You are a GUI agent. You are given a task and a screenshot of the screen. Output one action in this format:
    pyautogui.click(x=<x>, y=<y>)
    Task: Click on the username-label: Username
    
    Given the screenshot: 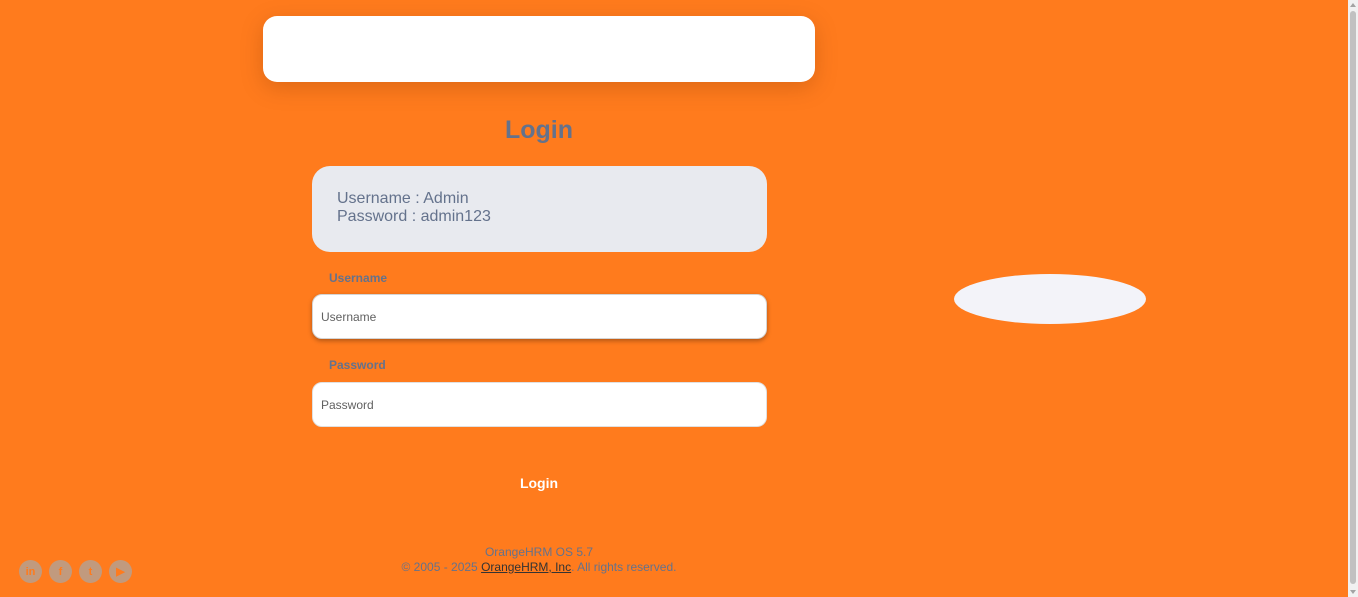 What is the action you would take?
    pyautogui.click(x=358, y=278)
    